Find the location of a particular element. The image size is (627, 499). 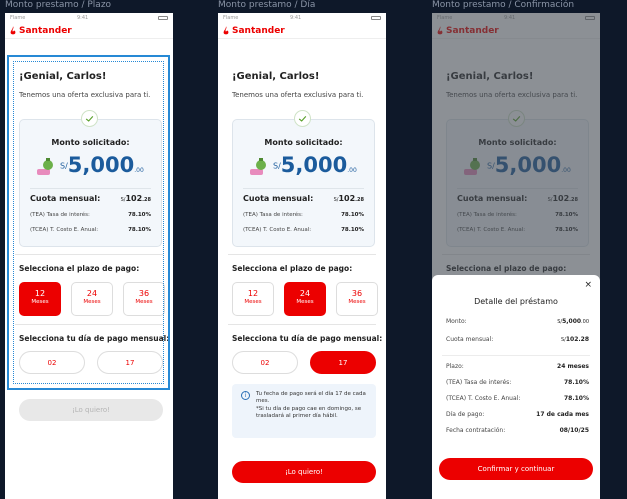

plazo-label: Selecciona el plazo de pago: is located at coordinates (292, 268).